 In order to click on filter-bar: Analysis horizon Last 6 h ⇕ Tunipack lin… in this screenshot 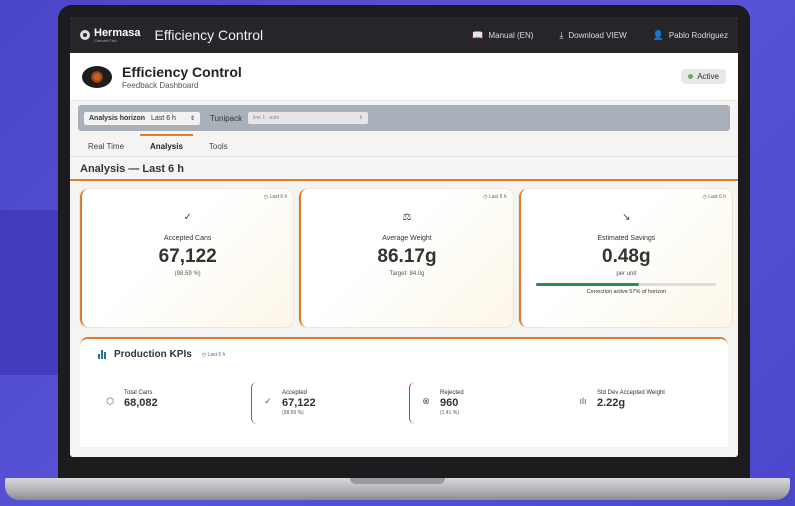, I will do `click(404, 118)`.